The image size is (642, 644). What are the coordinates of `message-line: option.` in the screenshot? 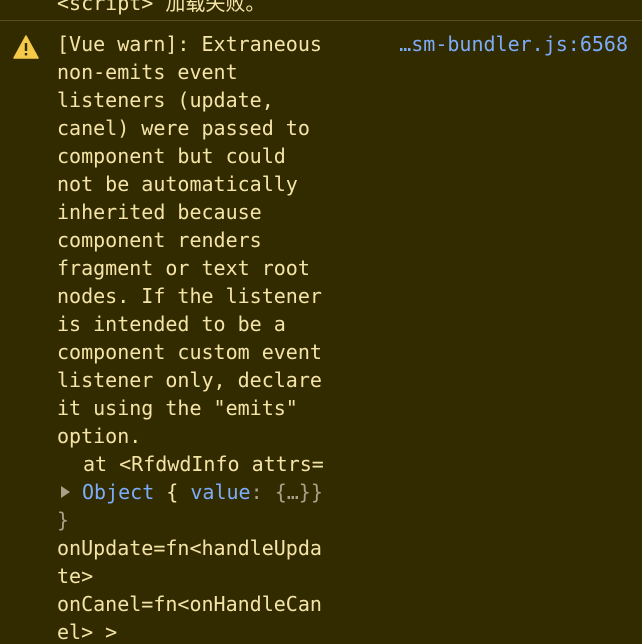 It's located at (99, 436).